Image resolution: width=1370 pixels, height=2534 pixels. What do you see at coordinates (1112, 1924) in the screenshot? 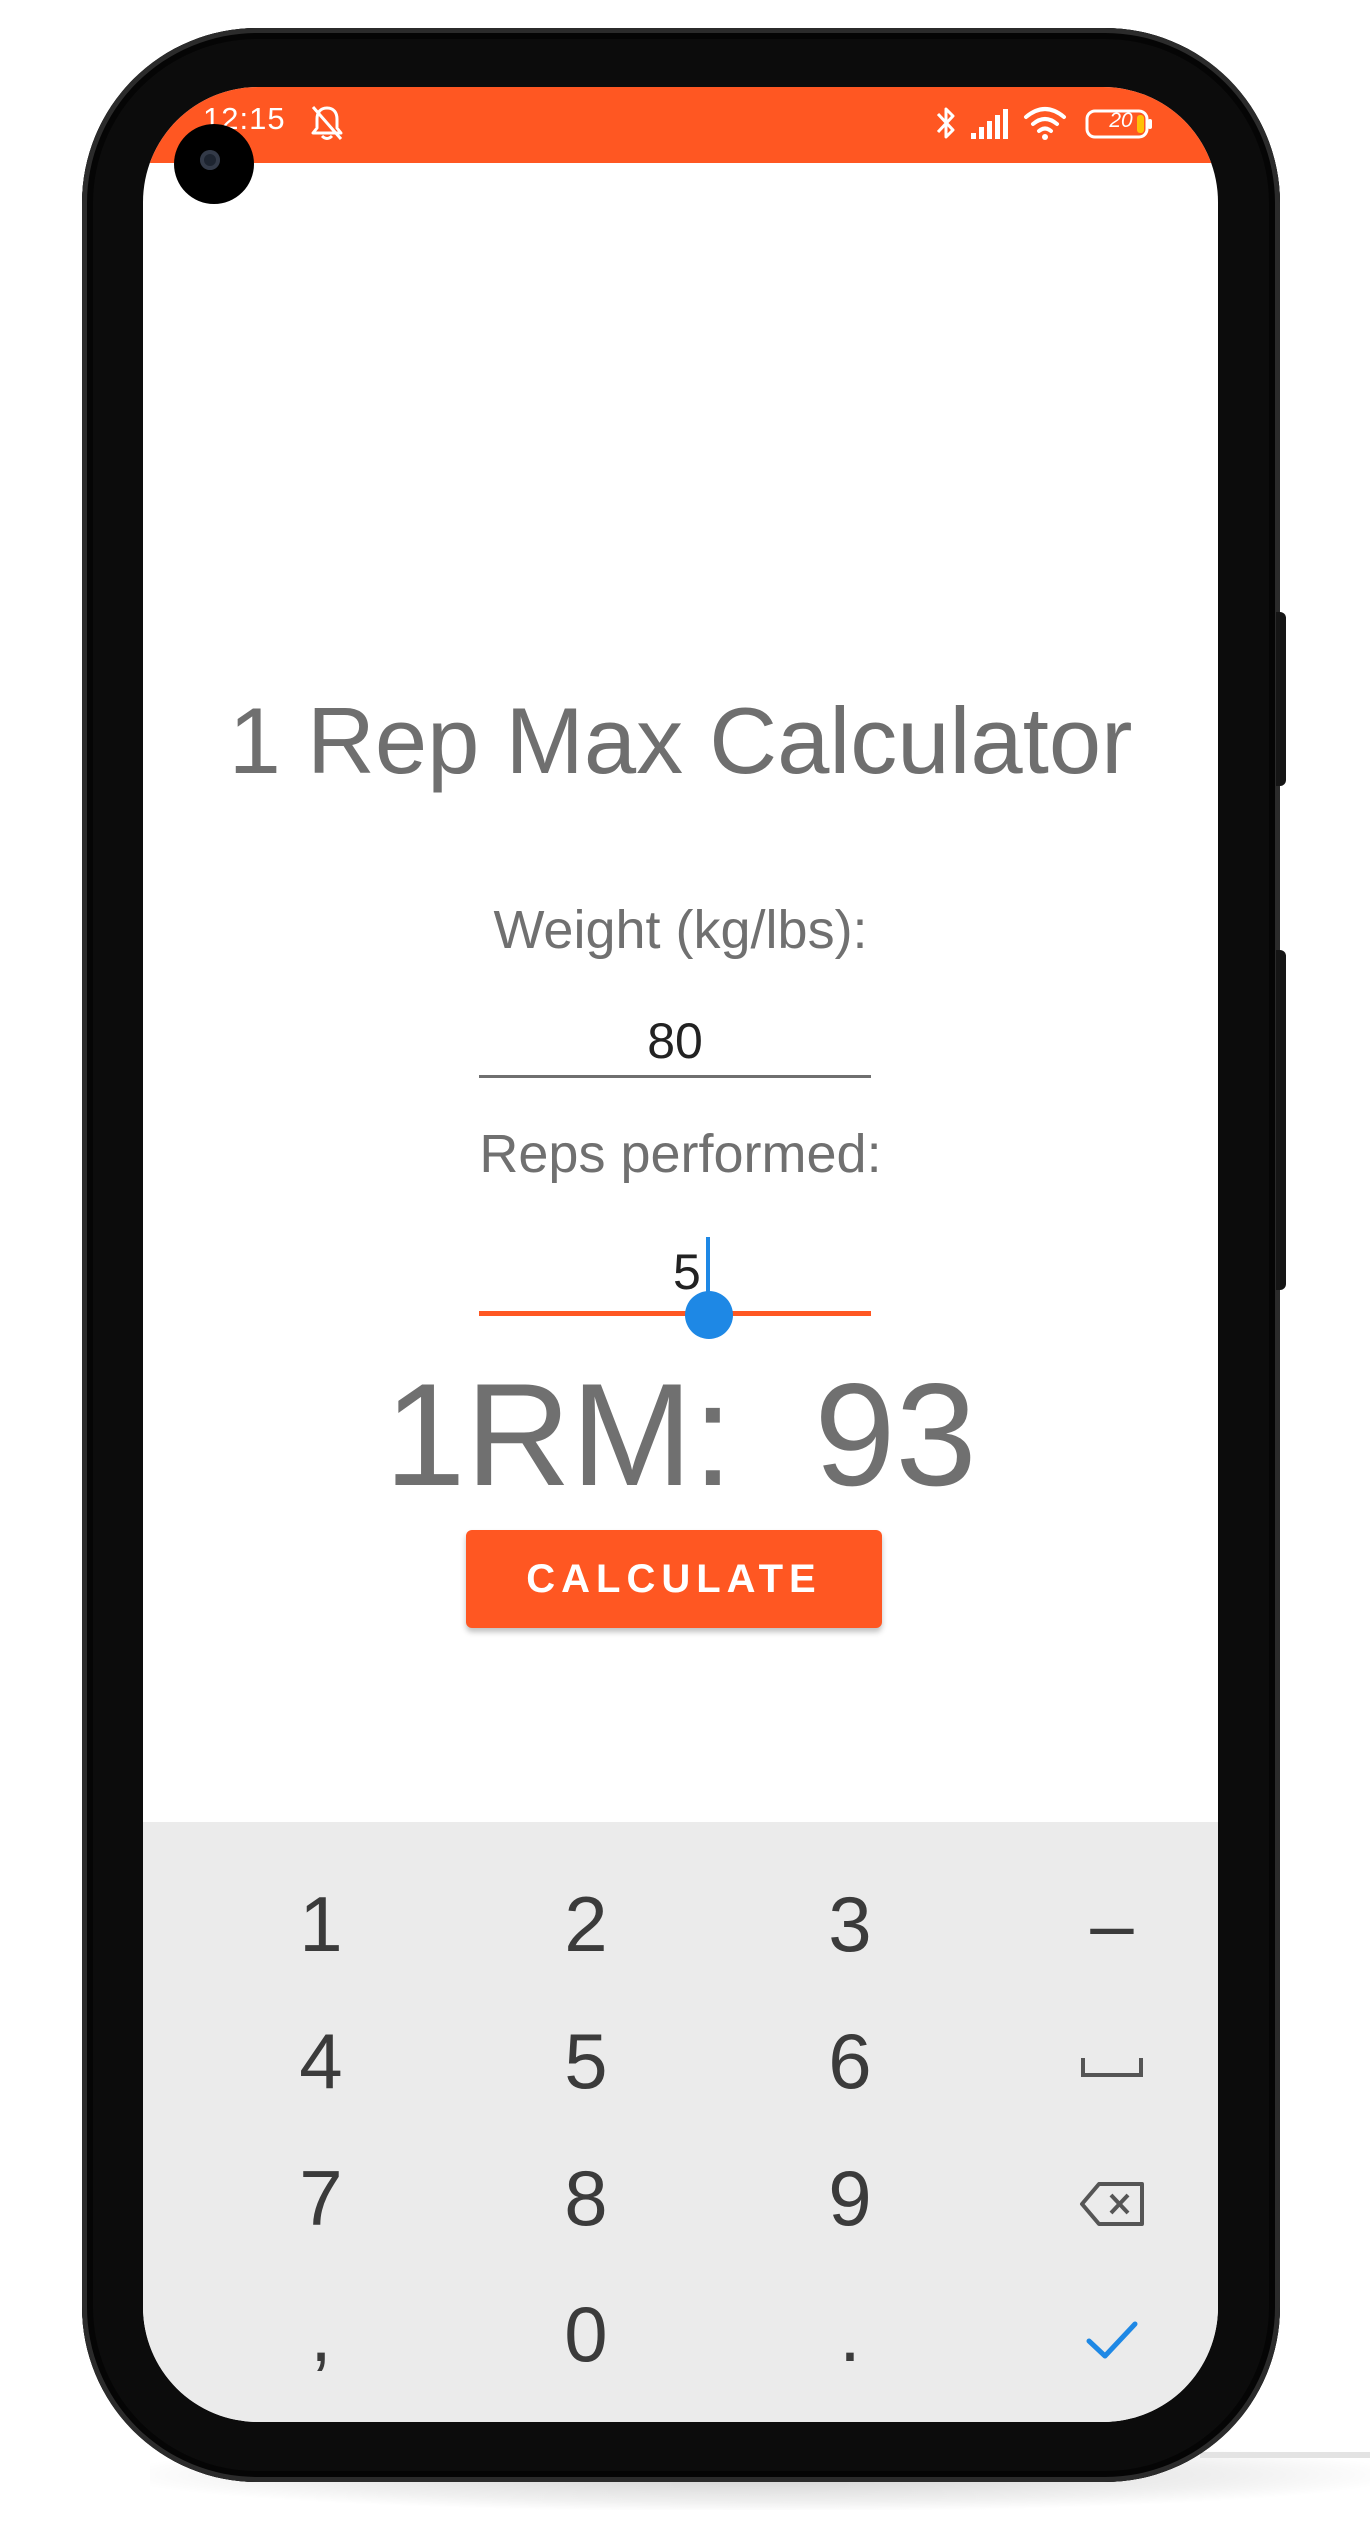
I see `key-minus: –` at bounding box center [1112, 1924].